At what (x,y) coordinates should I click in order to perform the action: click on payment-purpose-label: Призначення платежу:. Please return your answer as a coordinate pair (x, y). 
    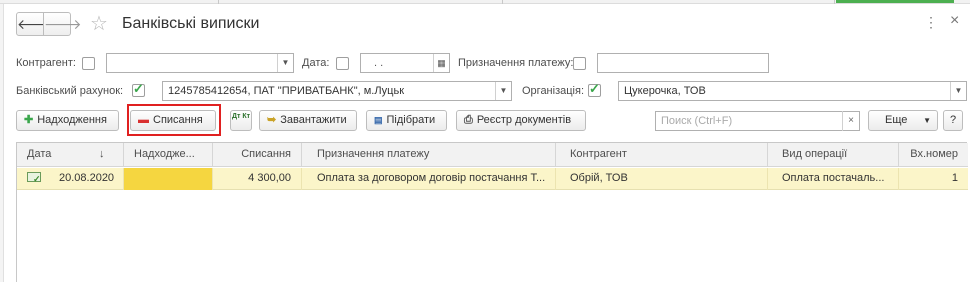
    Looking at the image, I should click on (516, 63).